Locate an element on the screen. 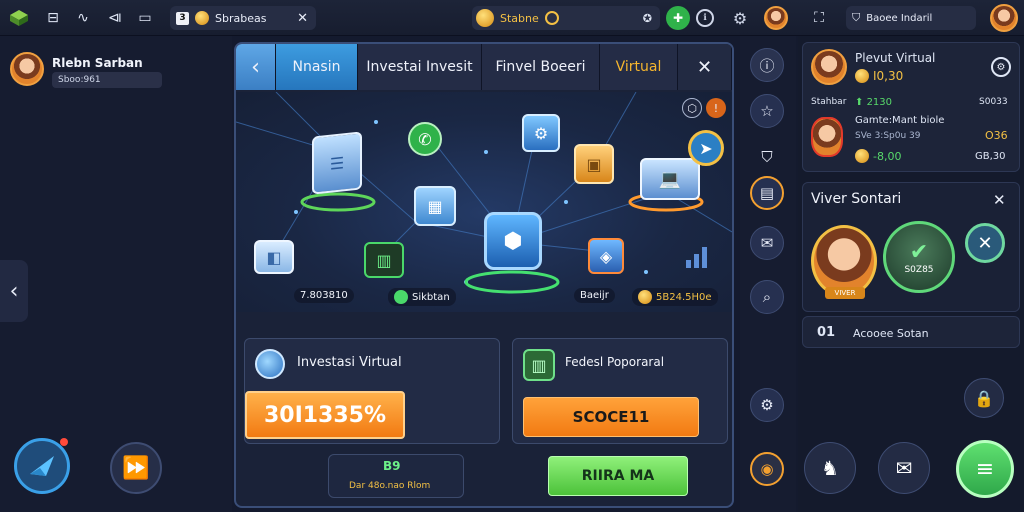 The height and width of the screenshot is (512, 1024). row2-value: -8,00 is located at coordinates (878, 156).